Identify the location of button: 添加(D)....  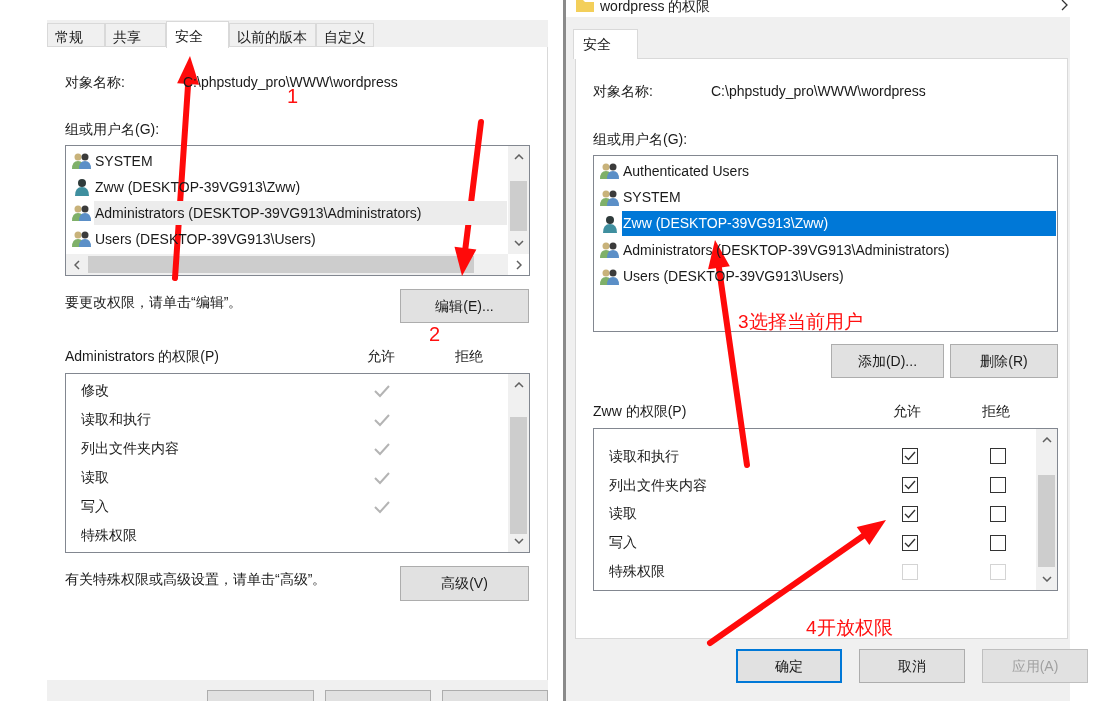
(887, 361).